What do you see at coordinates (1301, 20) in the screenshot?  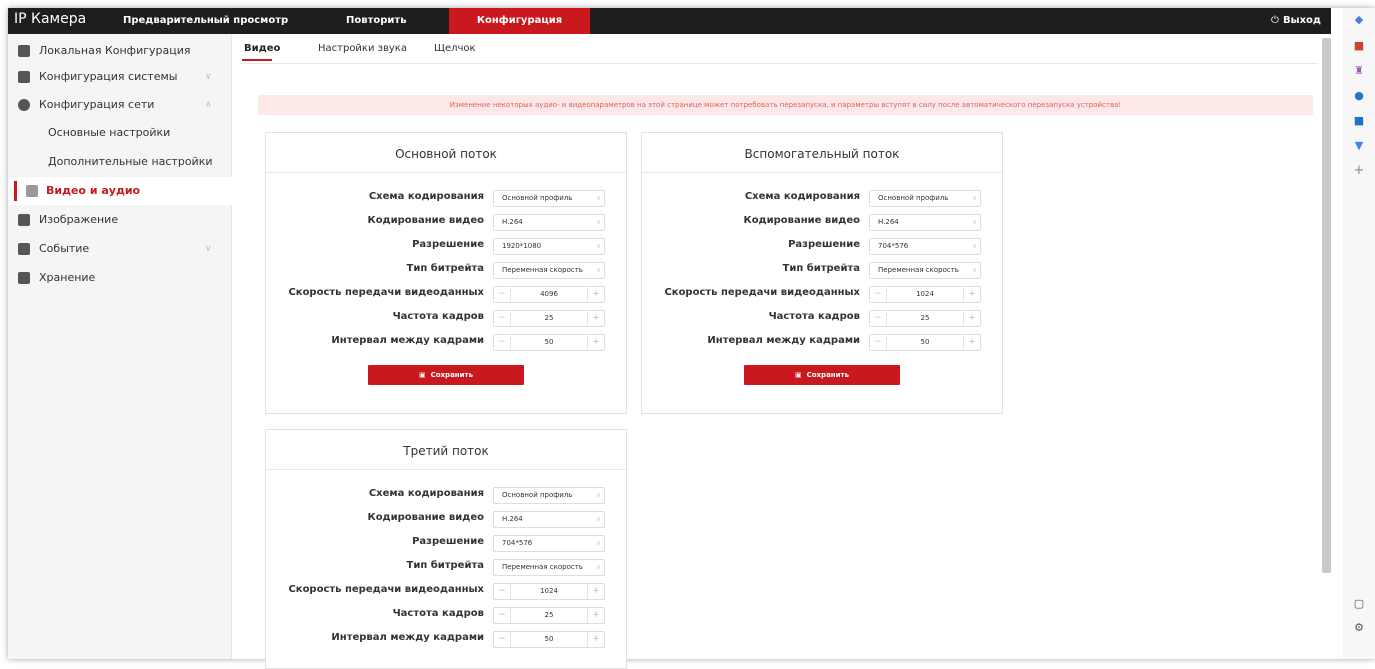 I see `logout-label: Выход` at bounding box center [1301, 20].